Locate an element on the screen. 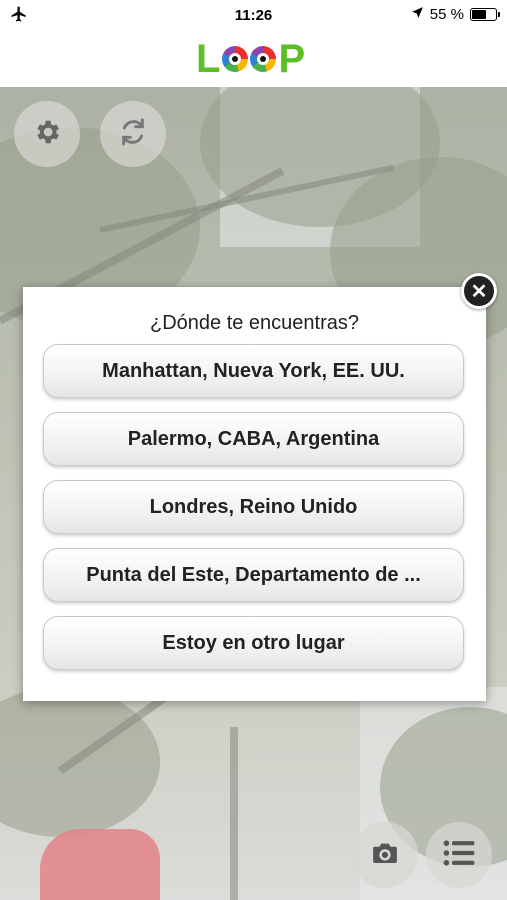 The width and height of the screenshot is (507, 900). refresh-button is located at coordinates (133, 134).